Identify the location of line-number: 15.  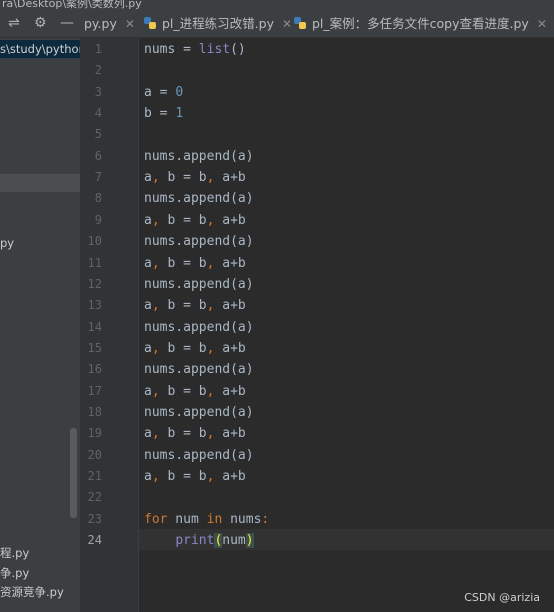
(94, 347).